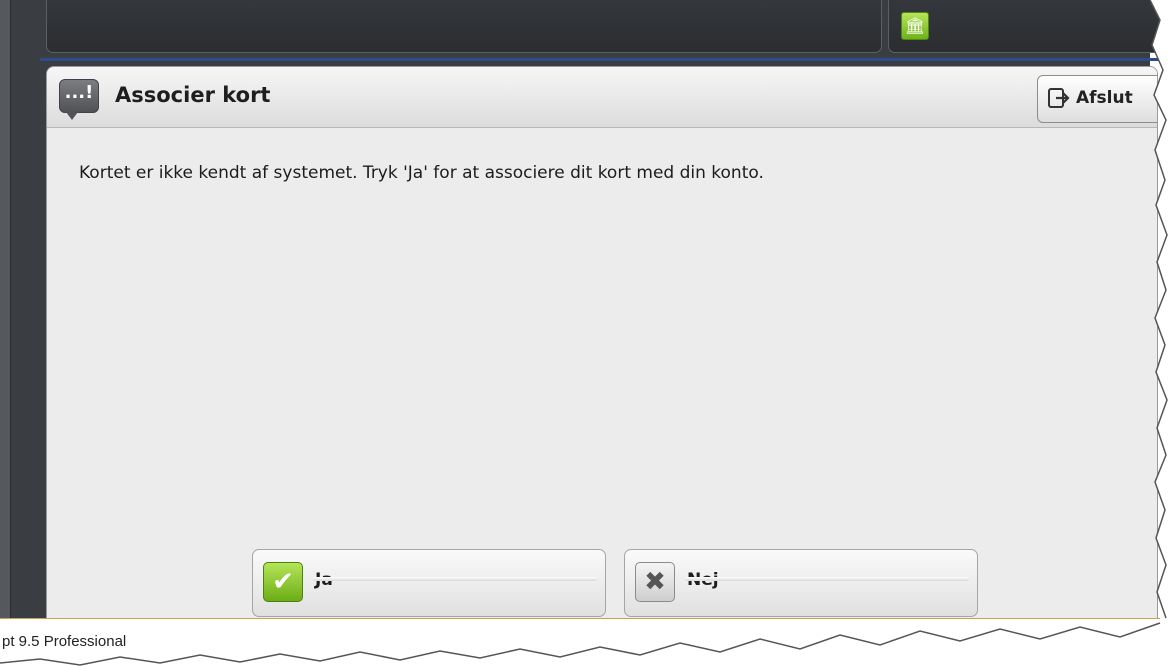  I want to click on torn-bottom-edge, so click(586, 642).